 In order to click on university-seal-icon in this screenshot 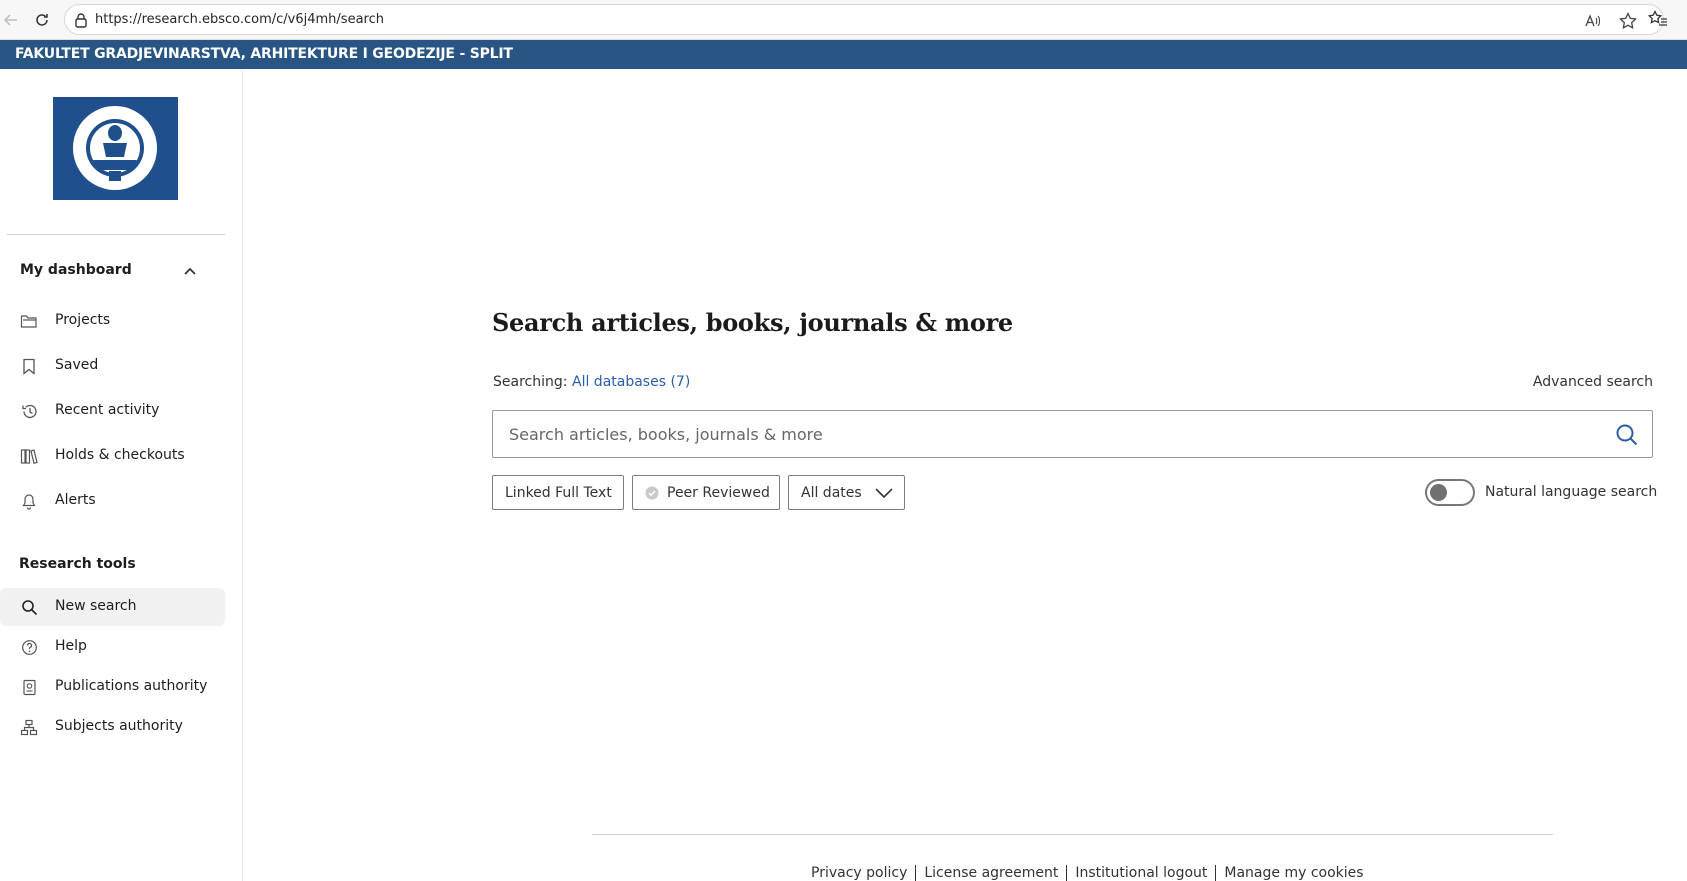, I will do `click(115, 148)`.